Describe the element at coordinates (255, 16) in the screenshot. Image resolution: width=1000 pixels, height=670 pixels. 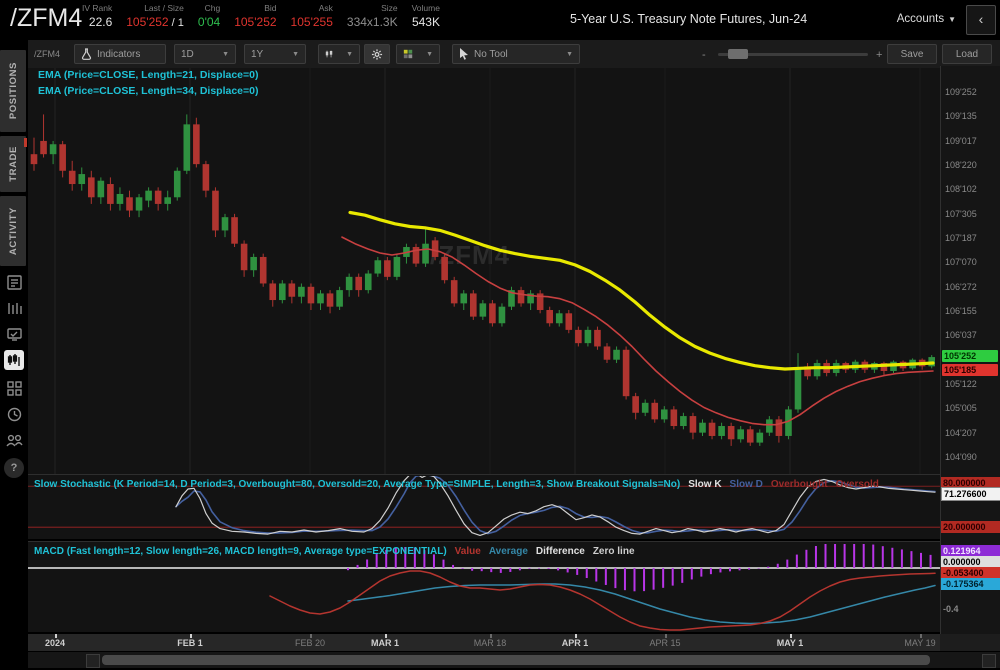
I see `quote-column: Bid 105'252` at that location.